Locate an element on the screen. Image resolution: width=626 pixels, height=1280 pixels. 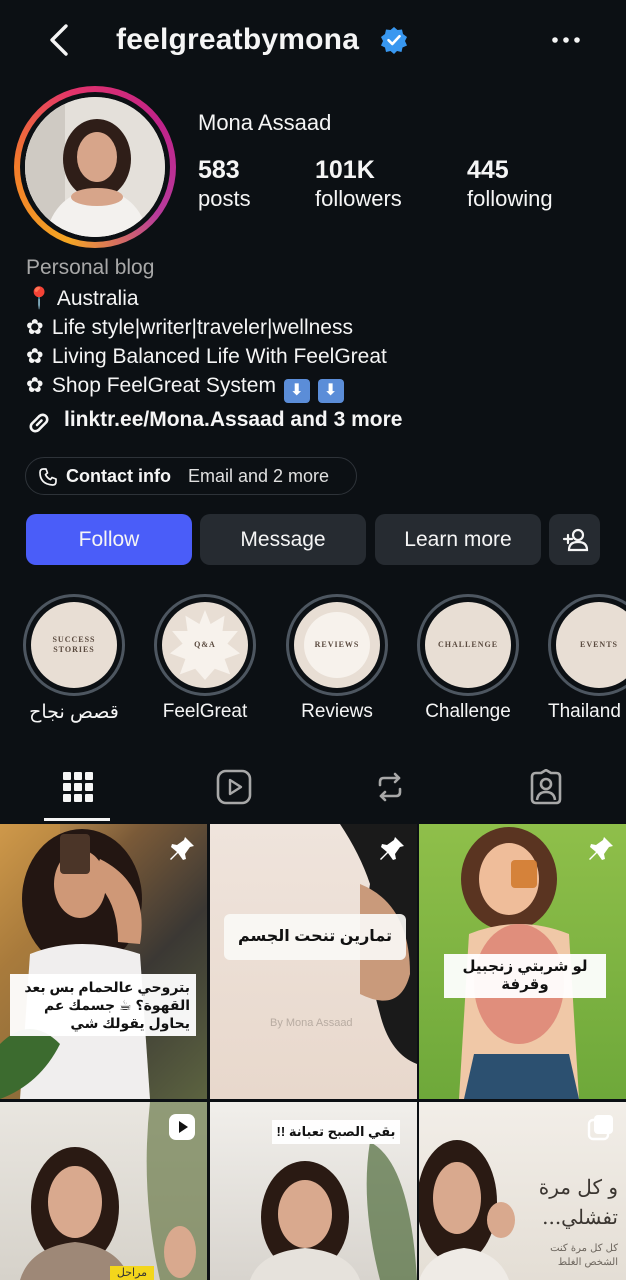
highlight-cover: SUCCESS STORIES is located at coordinates (74, 645).